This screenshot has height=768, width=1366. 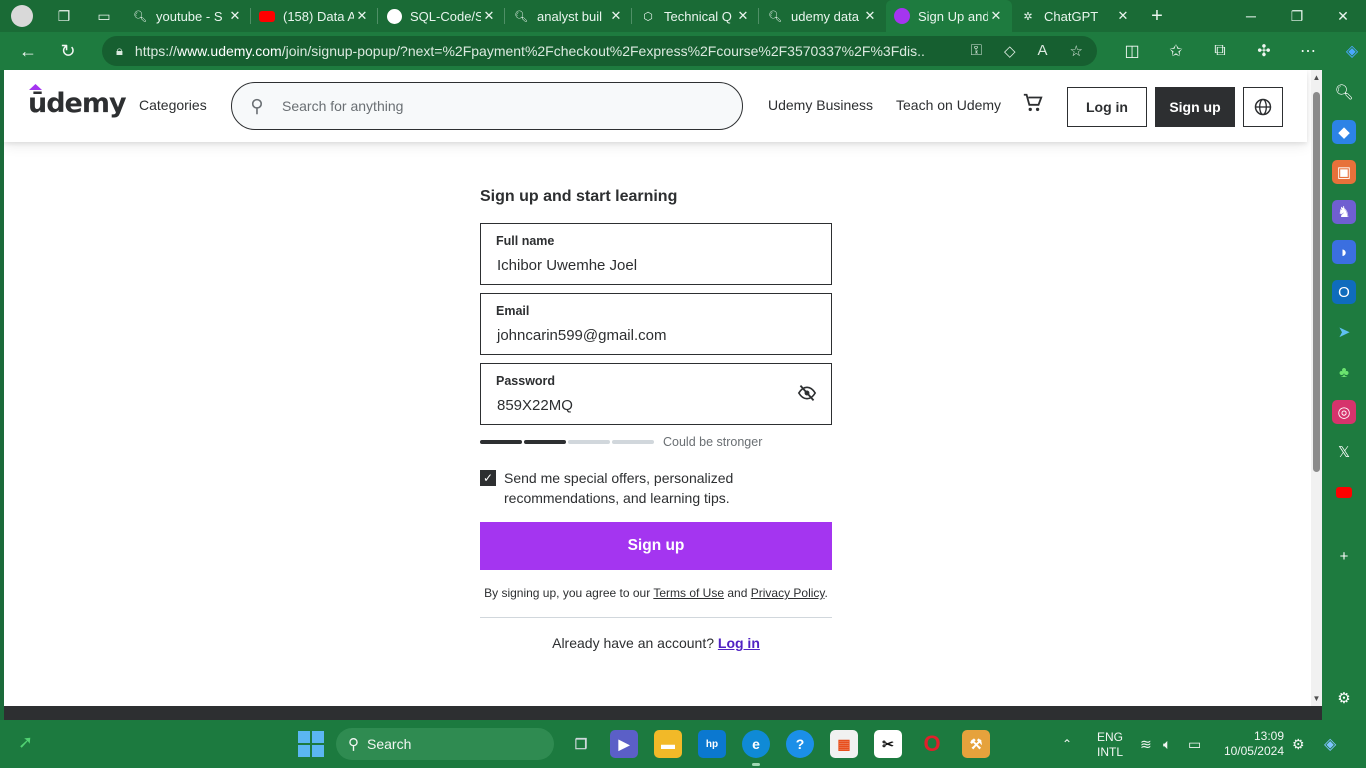 I want to click on teach-link: Teach on Udemy, so click(x=948, y=105).